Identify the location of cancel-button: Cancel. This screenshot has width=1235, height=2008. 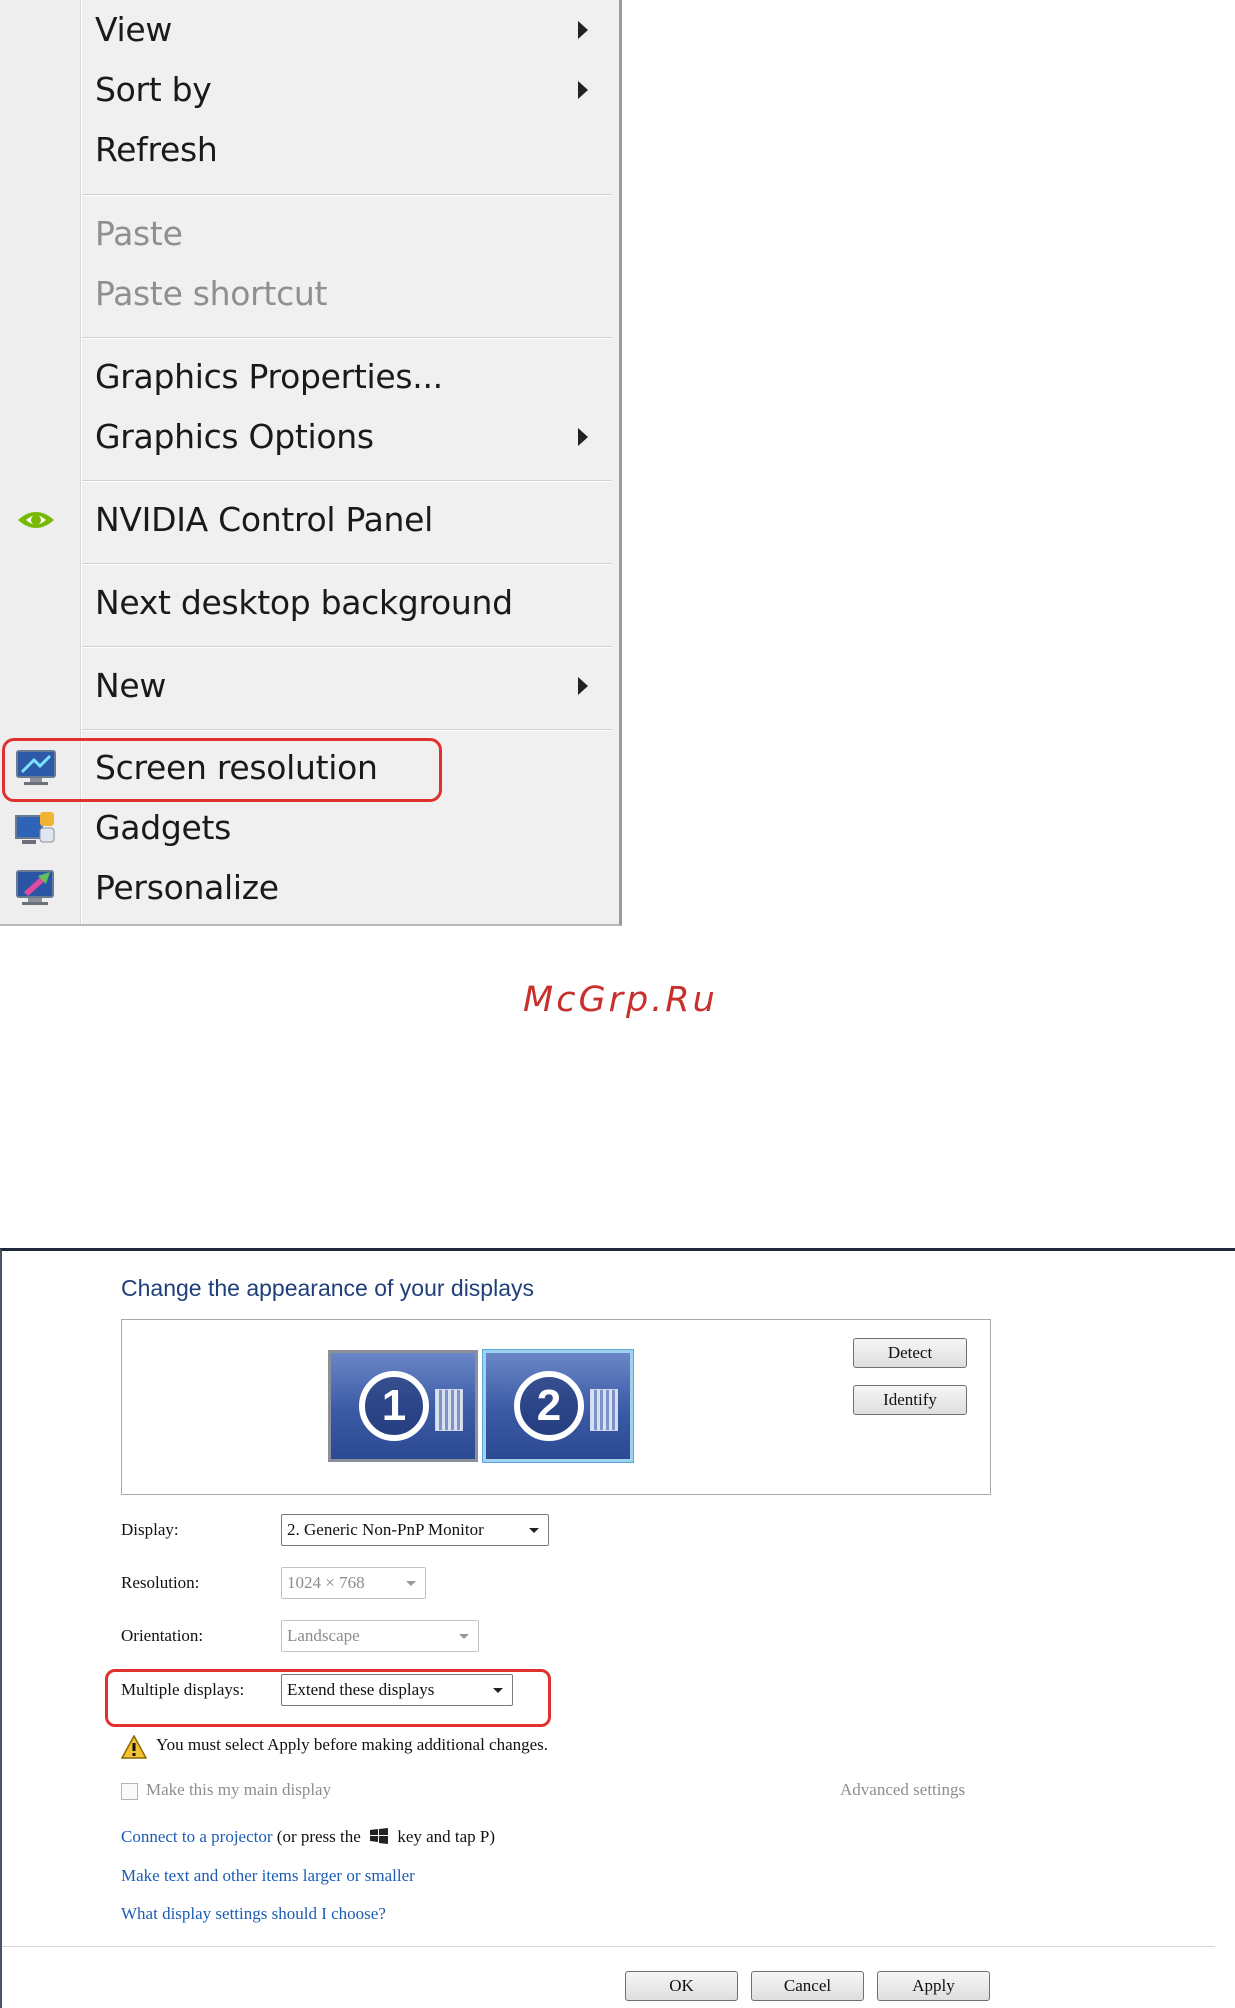
(807, 1986).